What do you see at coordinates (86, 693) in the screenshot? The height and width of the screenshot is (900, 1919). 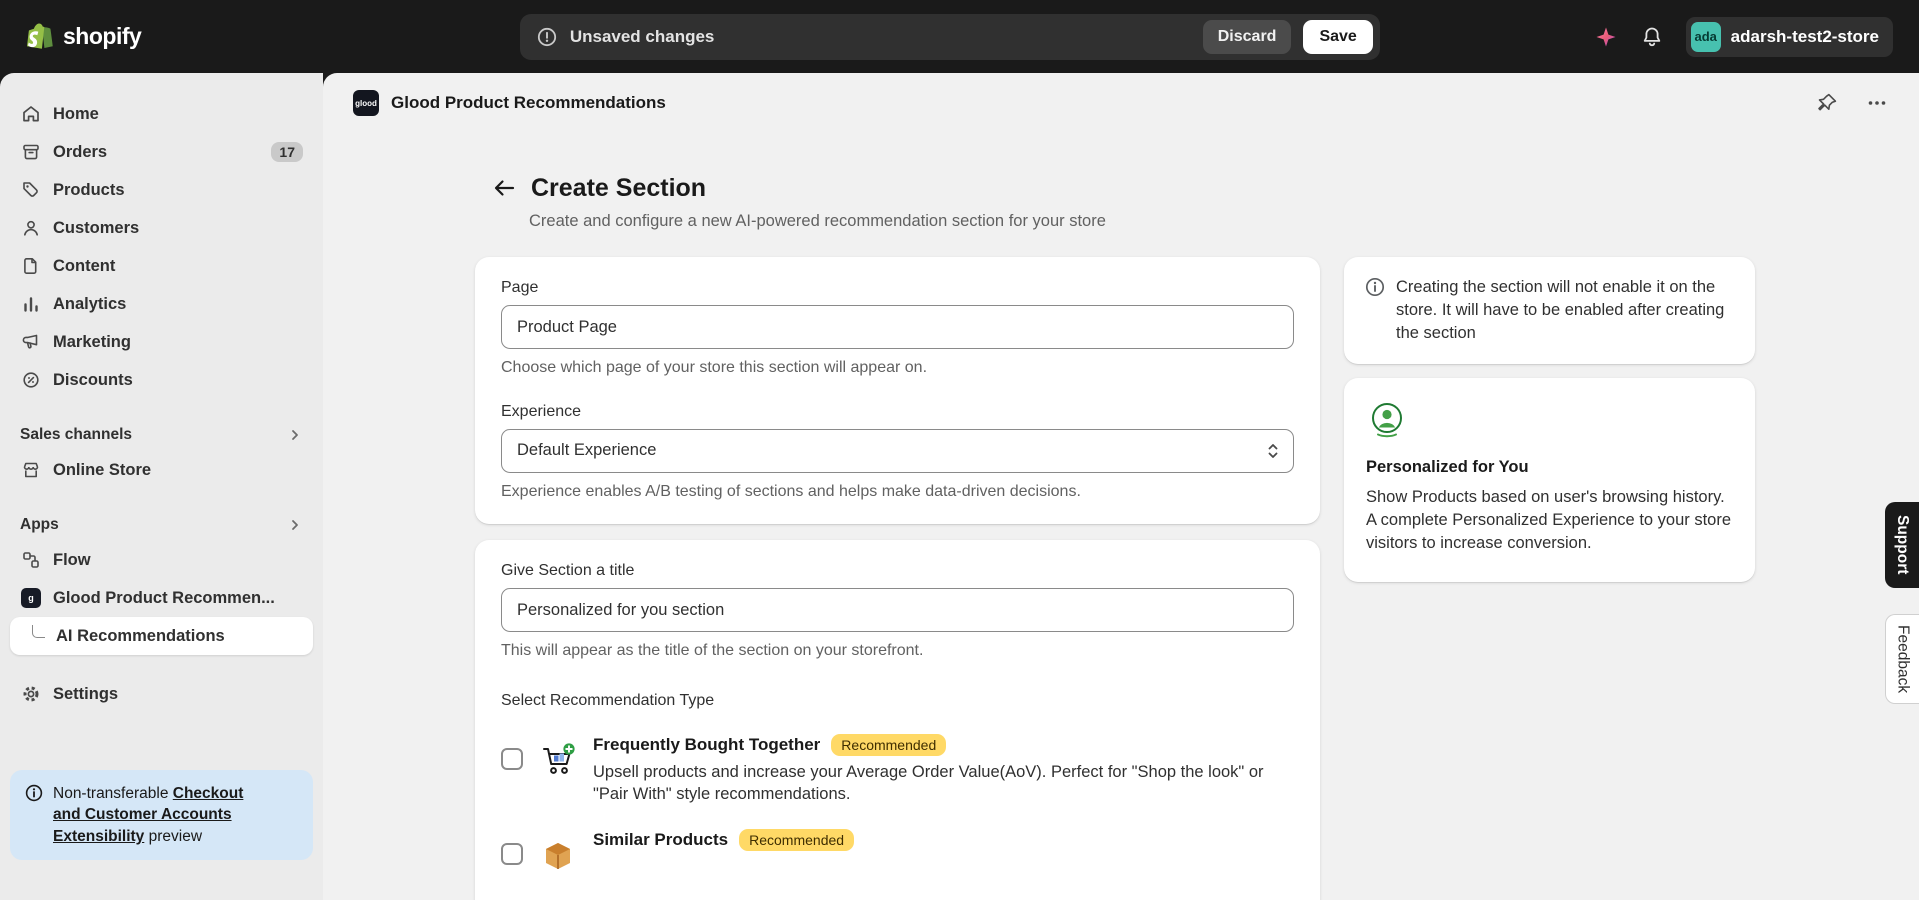 I see `sidebar-item-label: Settings` at bounding box center [86, 693].